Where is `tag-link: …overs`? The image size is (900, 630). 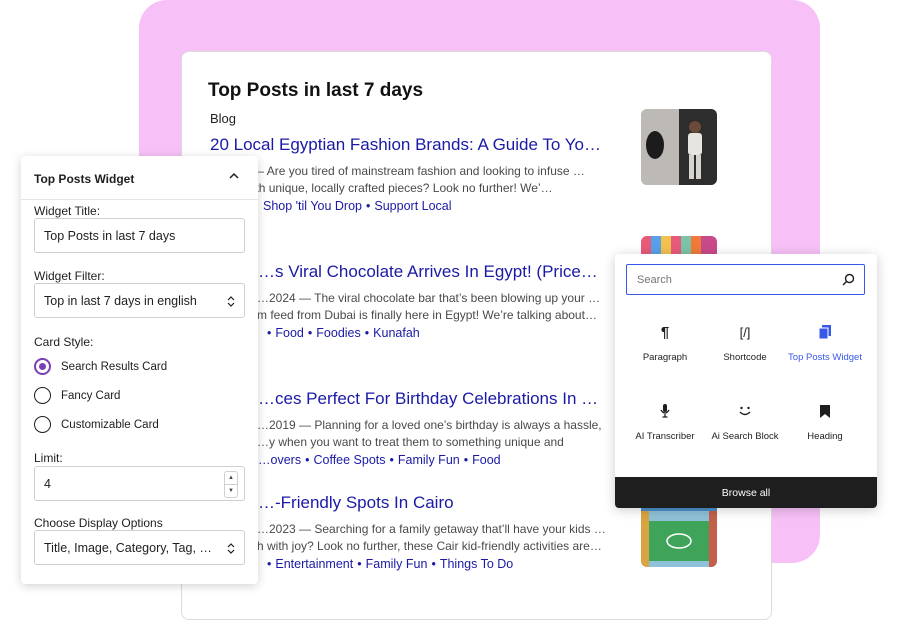 tag-link: …overs is located at coordinates (279, 460).